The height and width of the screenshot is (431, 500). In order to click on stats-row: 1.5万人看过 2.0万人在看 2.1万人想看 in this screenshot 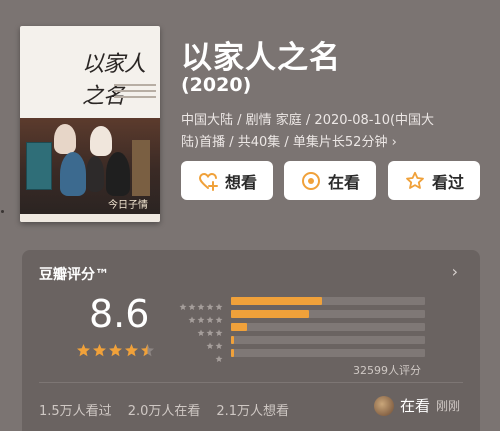, I will do `click(164, 409)`.